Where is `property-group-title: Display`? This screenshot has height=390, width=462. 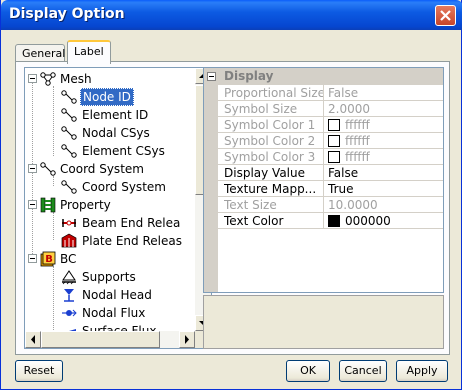
property-group-title: Display is located at coordinates (249, 76).